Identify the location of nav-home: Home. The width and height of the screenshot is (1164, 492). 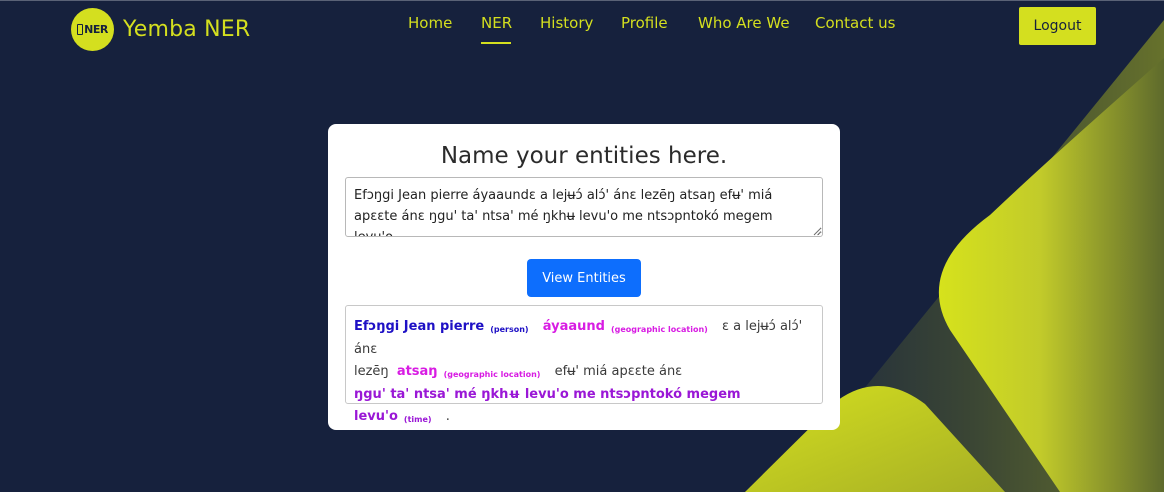
(430, 23).